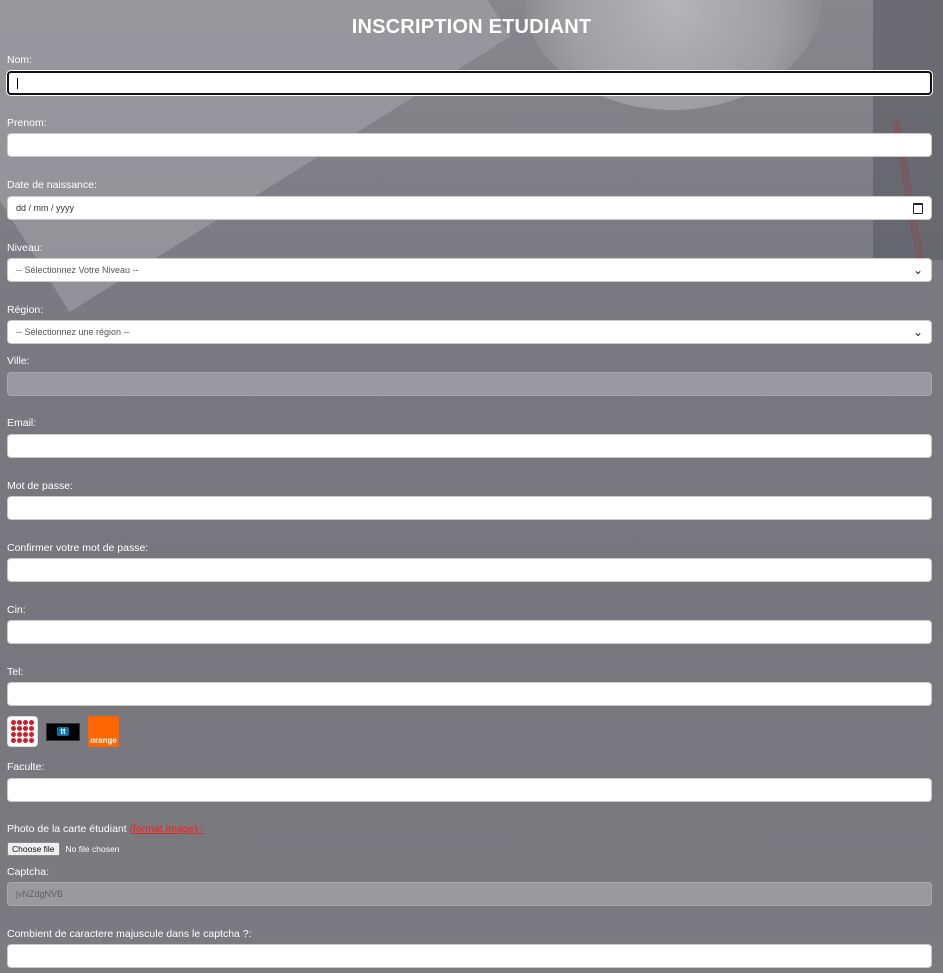 This screenshot has width=943, height=973. Describe the element at coordinates (63, 849) in the screenshot. I see `file-upload: Choose file No file chosen` at that location.